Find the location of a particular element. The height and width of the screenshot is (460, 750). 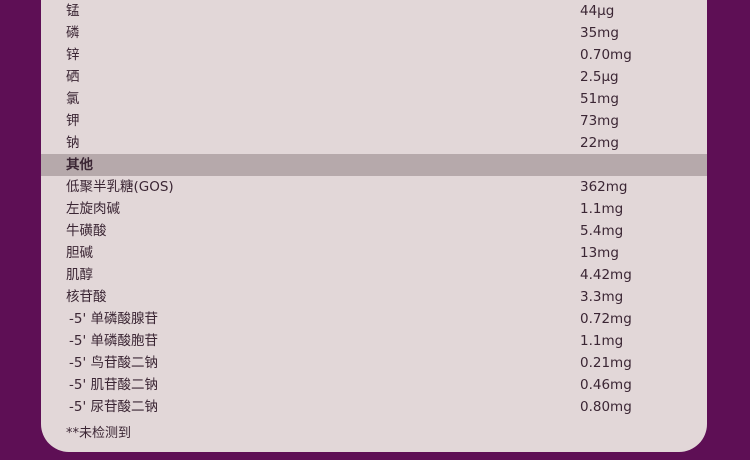

table-row: 磷 35mg is located at coordinates (374, 33).